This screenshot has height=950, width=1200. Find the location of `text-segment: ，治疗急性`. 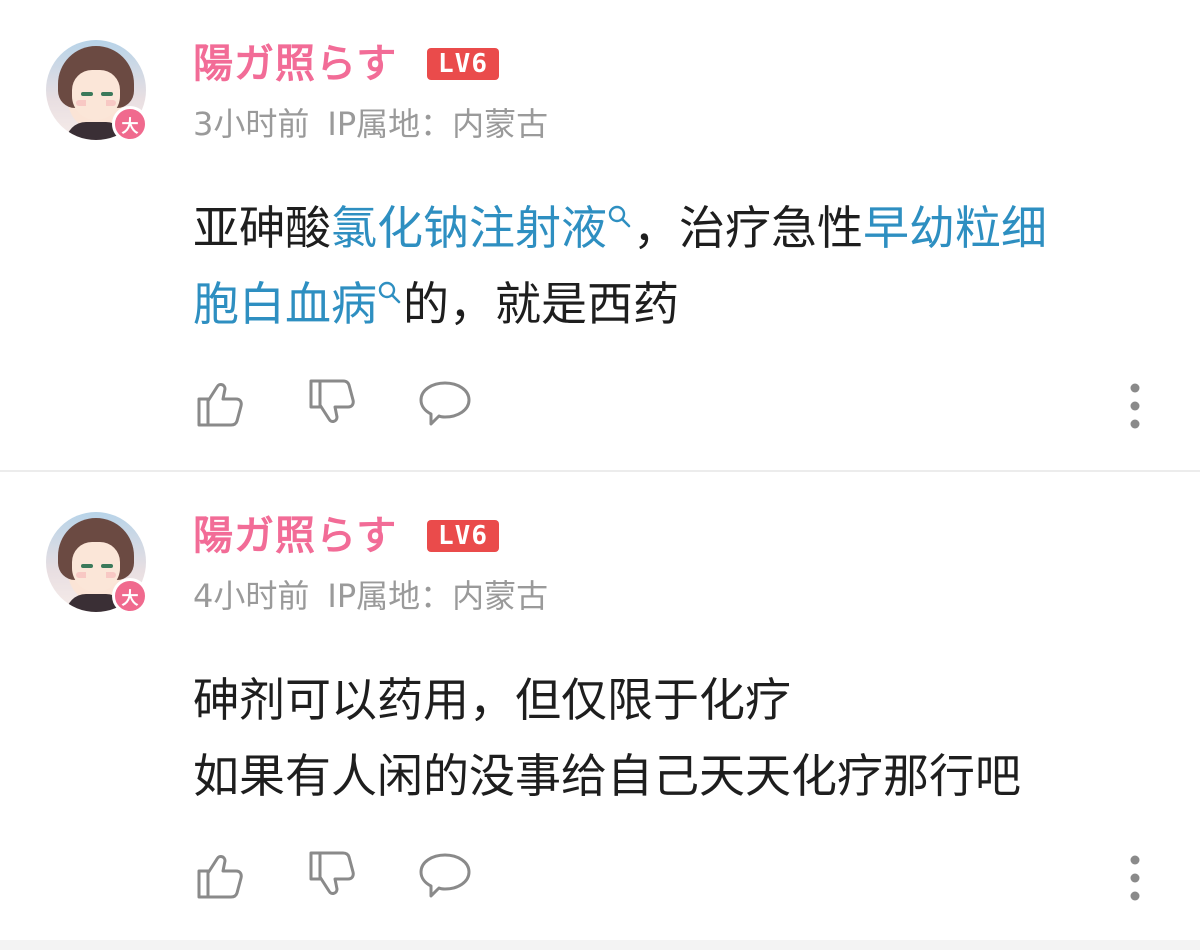

text-segment: ，治疗急性 is located at coordinates (748, 228).